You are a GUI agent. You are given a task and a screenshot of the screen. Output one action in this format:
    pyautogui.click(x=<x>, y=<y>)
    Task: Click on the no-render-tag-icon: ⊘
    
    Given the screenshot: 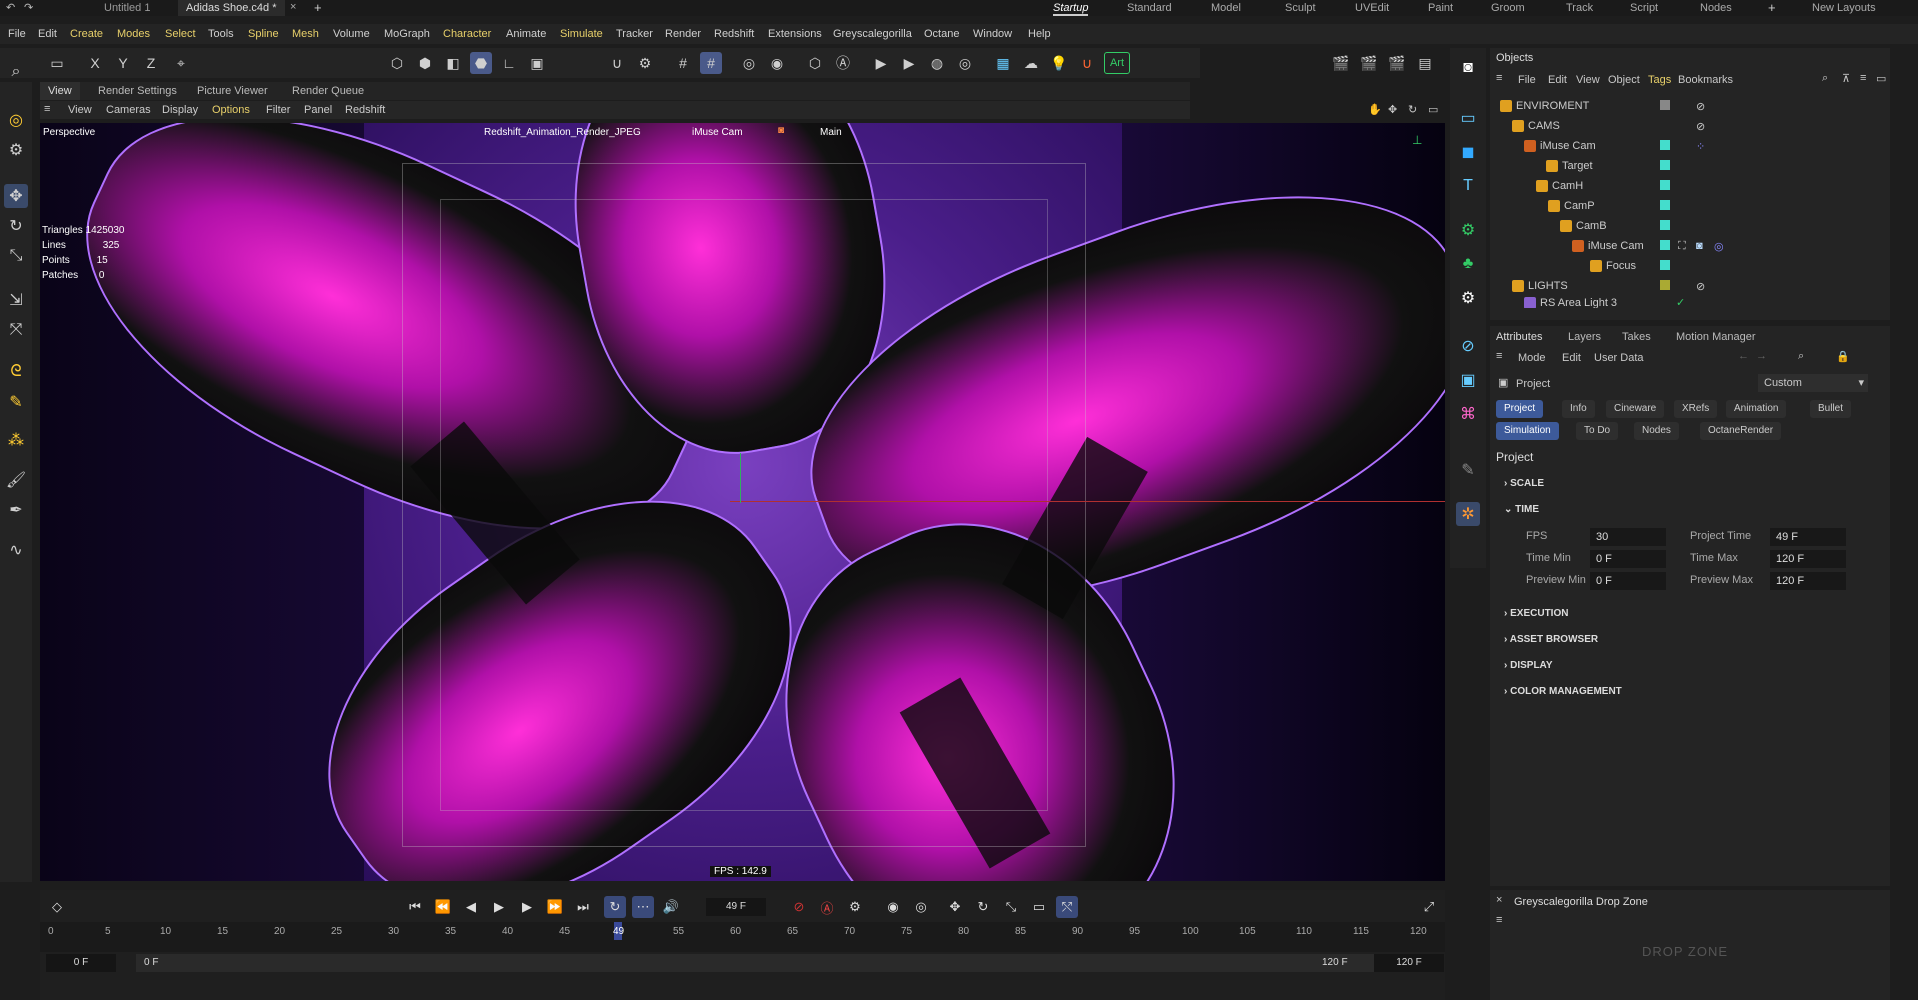 What is the action you would take?
    pyautogui.click(x=1700, y=286)
    